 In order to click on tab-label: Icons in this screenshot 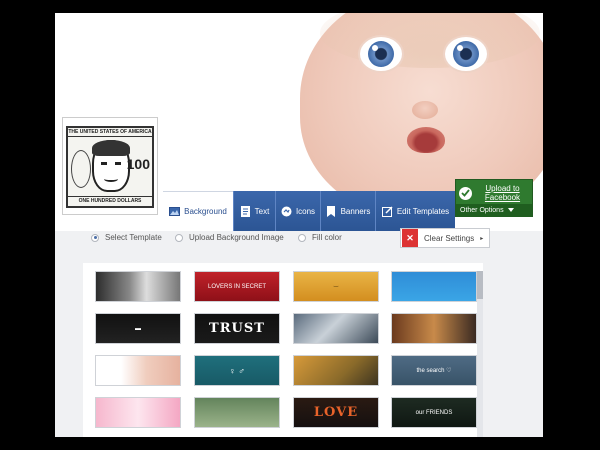, I will do `click(305, 211)`.